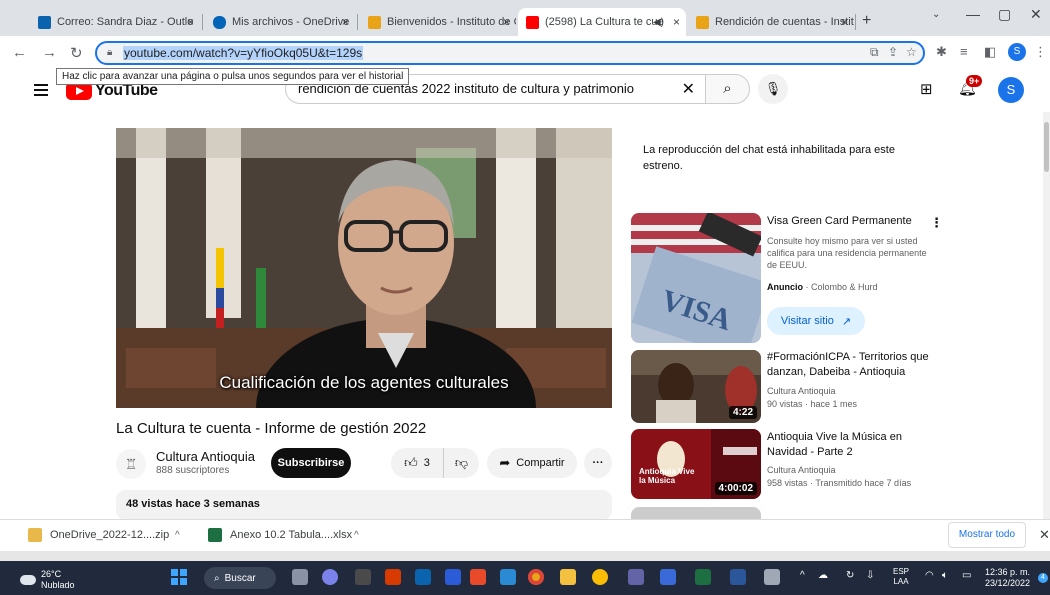 The height and width of the screenshot is (595, 1050). I want to click on maximize-button: ▢, so click(1004, 14).